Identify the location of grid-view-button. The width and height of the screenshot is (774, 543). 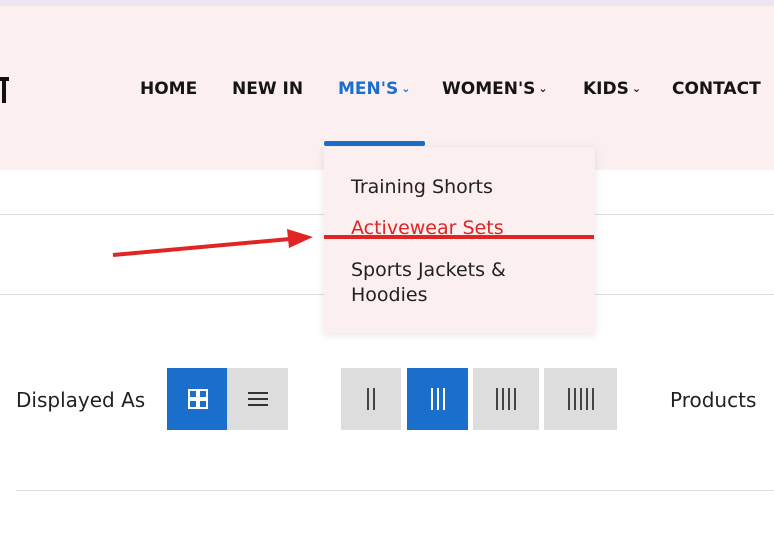
(197, 399).